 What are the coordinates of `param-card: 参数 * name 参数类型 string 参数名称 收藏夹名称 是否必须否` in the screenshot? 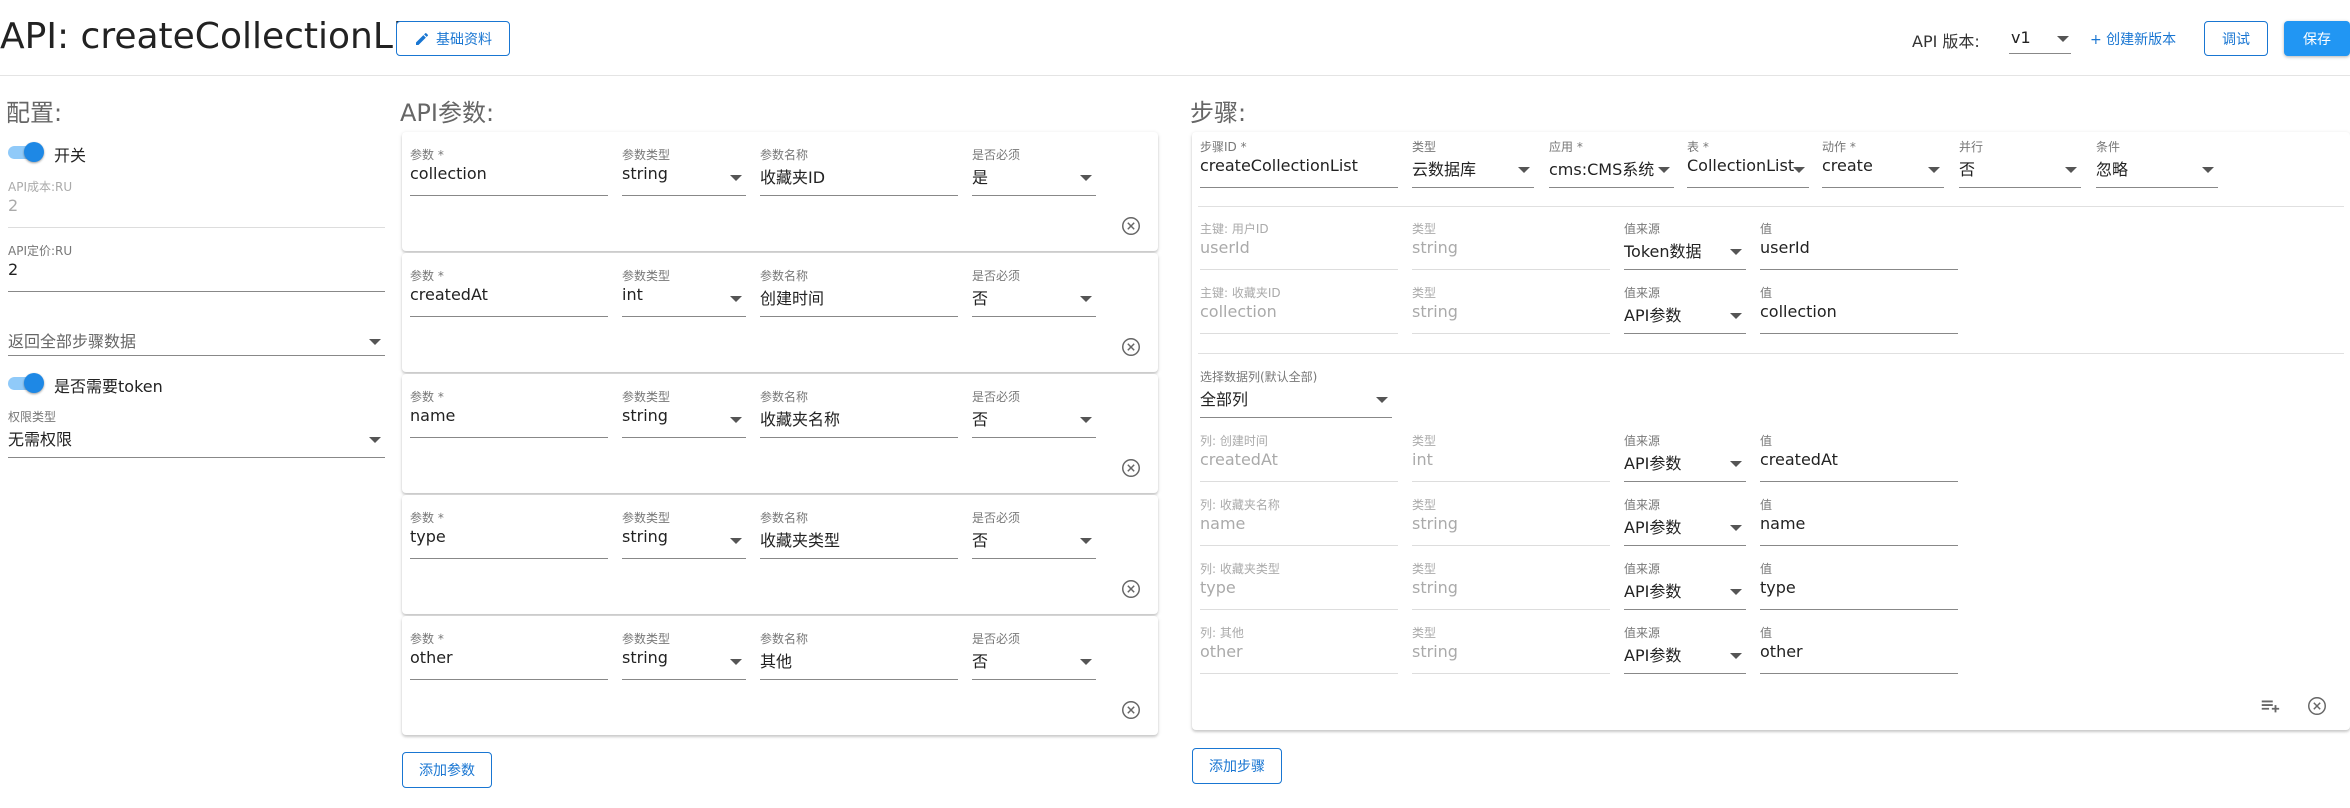 It's located at (780, 433).